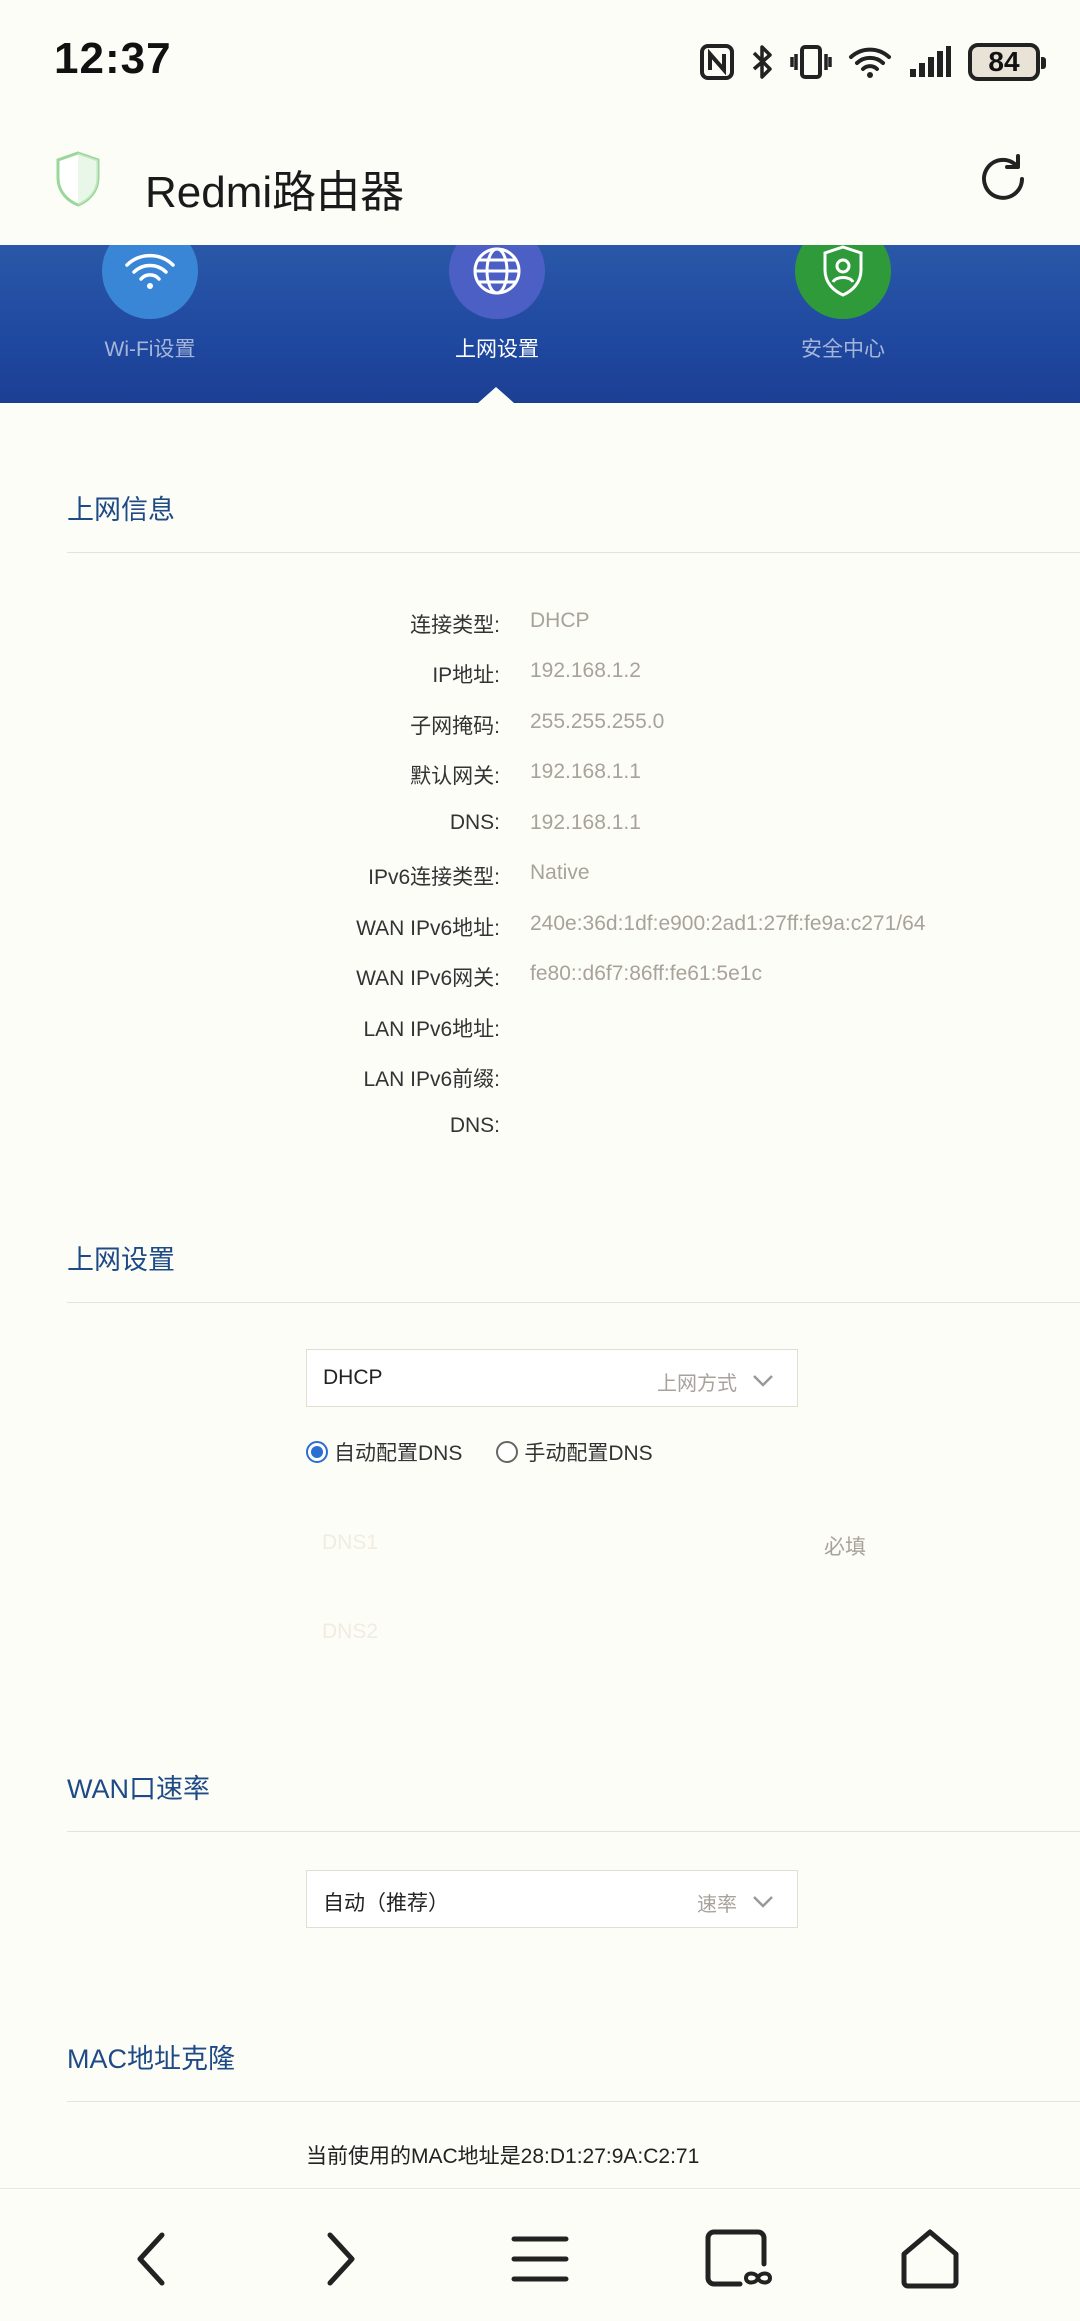  What do you see at coordinates (428, 978) in the screenshot?
I see `info-key: WAN IPv6网关:` at bounding box center [428, 978].